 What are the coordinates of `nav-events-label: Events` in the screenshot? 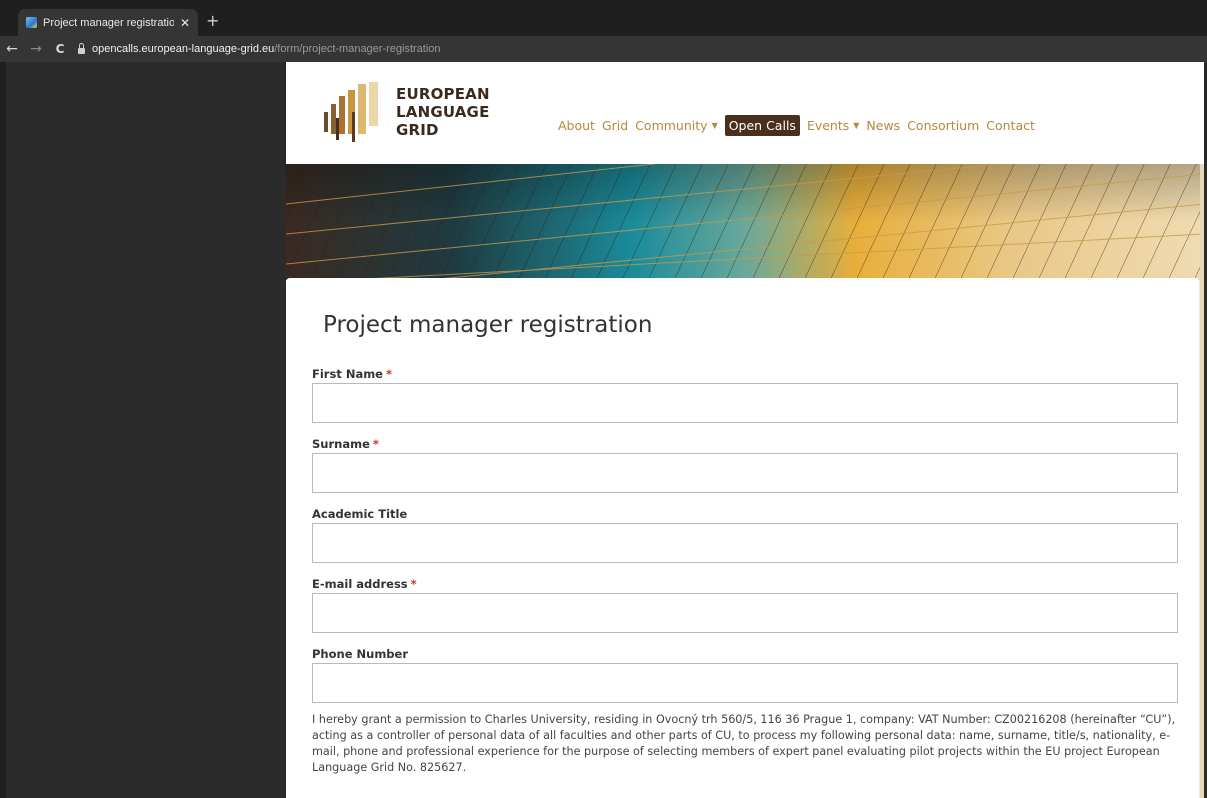 It's located at (828, 125).